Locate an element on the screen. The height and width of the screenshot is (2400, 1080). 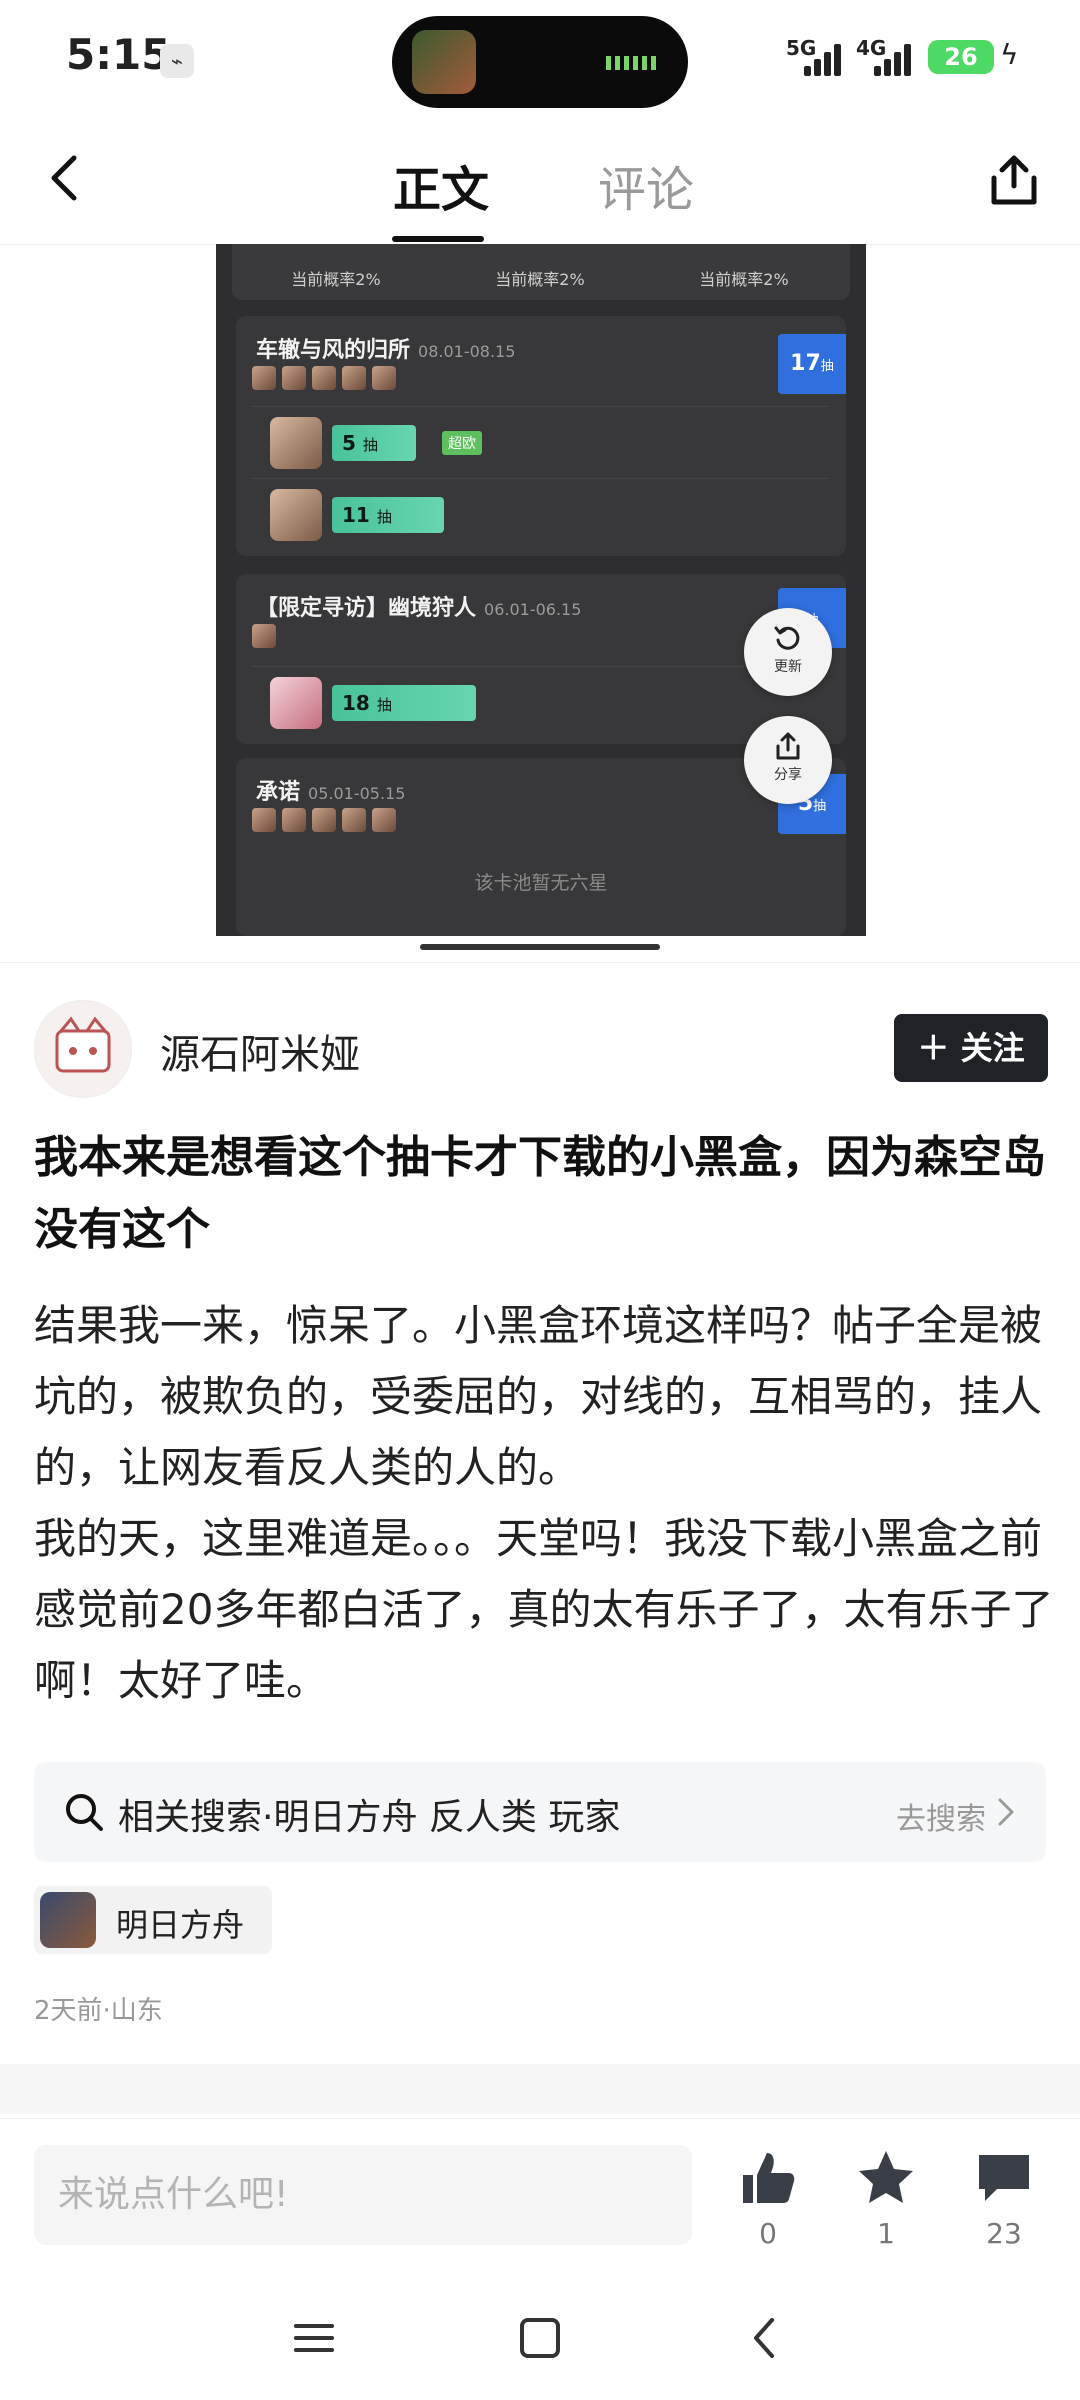
pool-pull-count-badge: 17抽 is located at coordinates (812, 364).